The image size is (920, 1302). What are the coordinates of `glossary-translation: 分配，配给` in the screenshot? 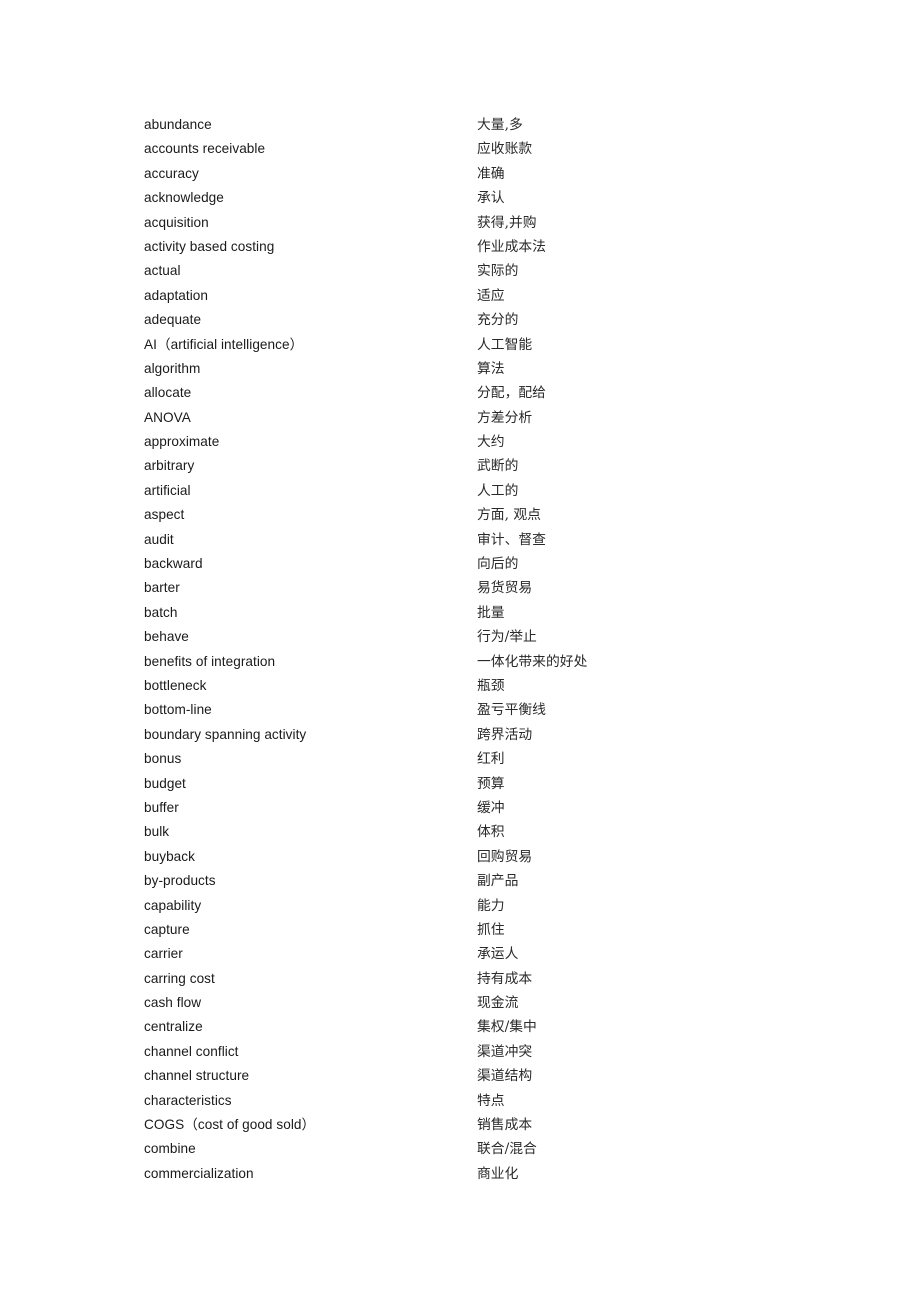 It's located at (511, 393).